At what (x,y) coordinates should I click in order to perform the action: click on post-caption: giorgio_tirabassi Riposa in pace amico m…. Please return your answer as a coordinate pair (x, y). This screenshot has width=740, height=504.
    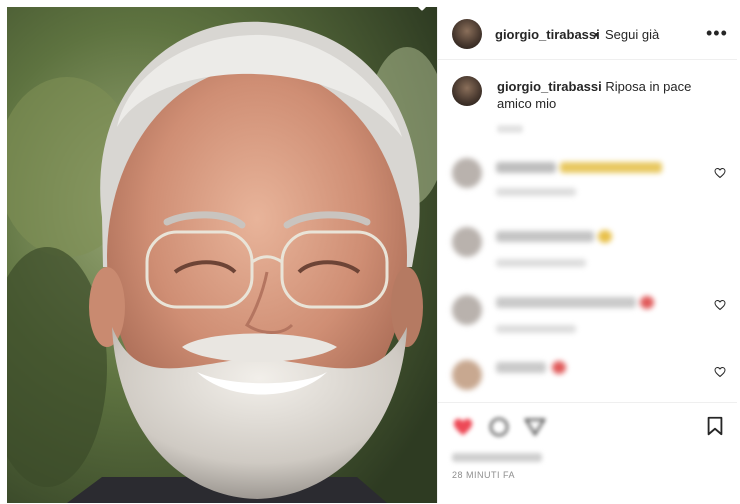
    Looking at the image, I should click on (587, 102).